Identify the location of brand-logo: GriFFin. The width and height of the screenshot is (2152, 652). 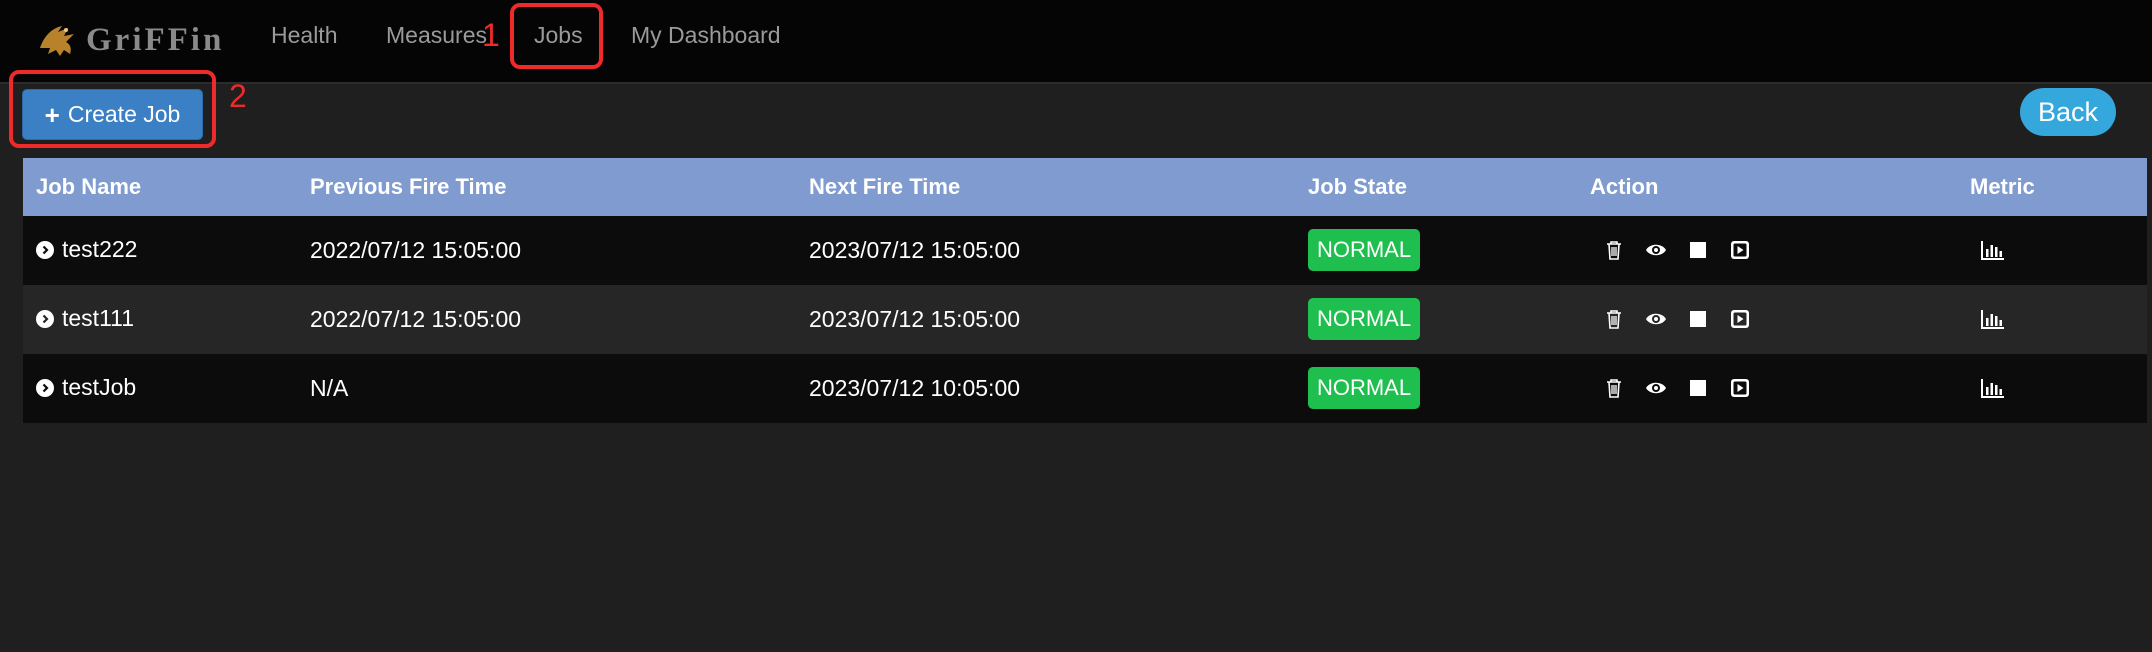
(130, 40).